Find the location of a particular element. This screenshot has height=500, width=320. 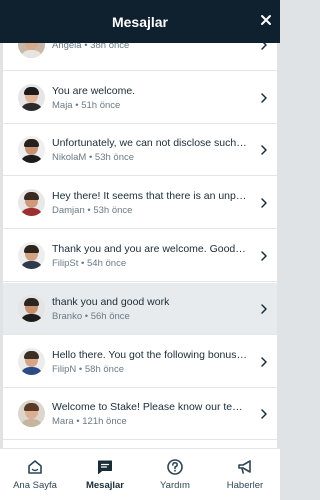

sender-name: Angela is located at coordinates (67, 47).